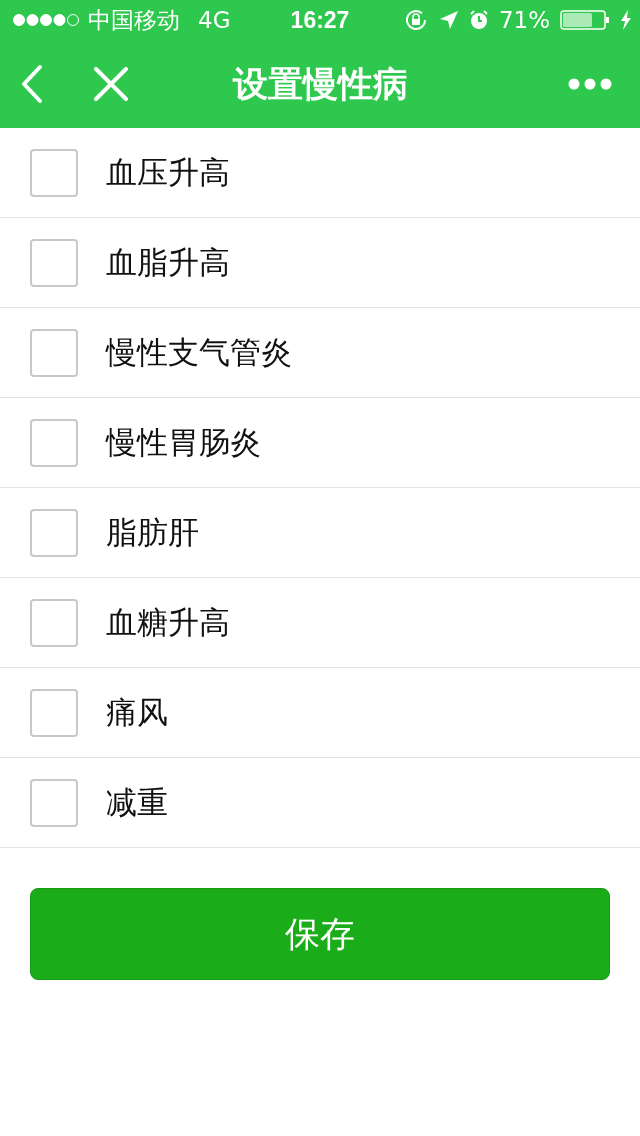 This screenshot has height=1136, width=640. I want to click on network-text: 4G, so click(214, 20).